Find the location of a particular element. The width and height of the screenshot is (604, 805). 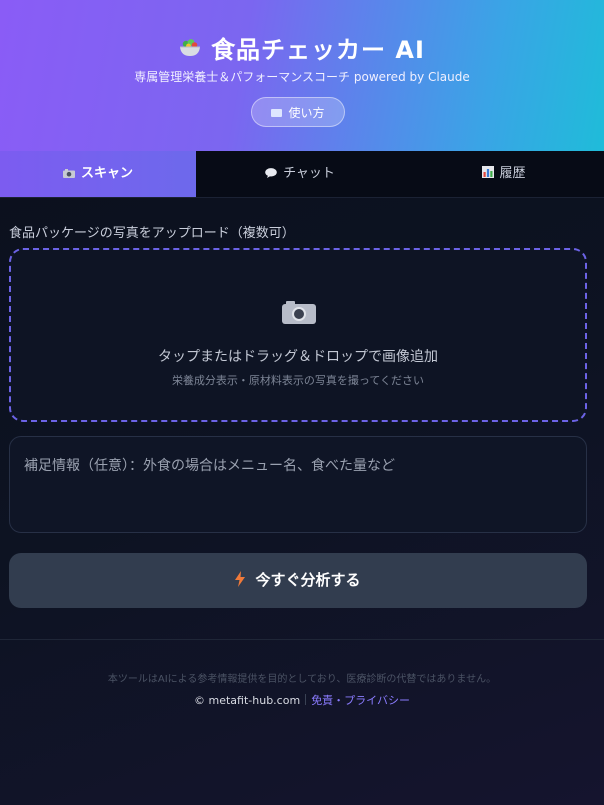

upload-label: 食品パッケージの写真をアップロード（複数可） is located at coordinates (152, 233).